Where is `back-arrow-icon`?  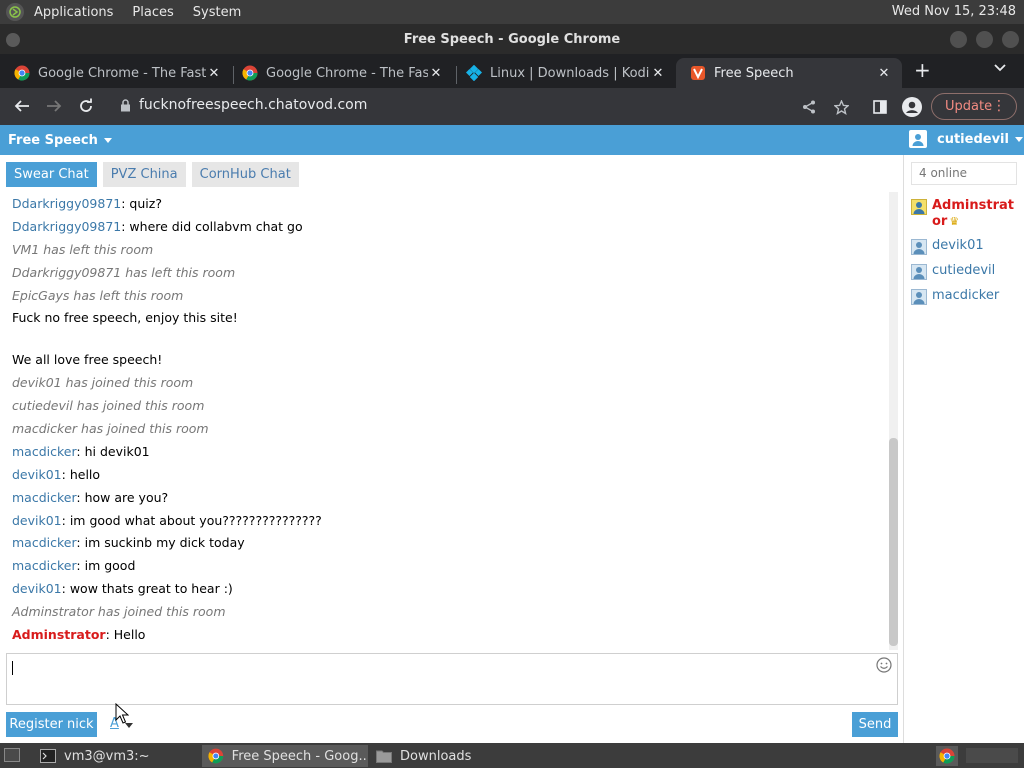 back-arrow-icon is located at coordinates (21, 106).